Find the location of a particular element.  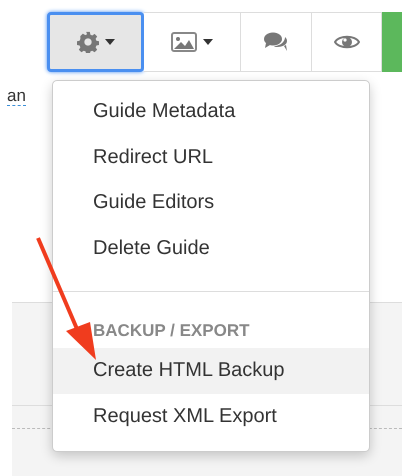

toolbar-button is located at coordinates (95, 42).